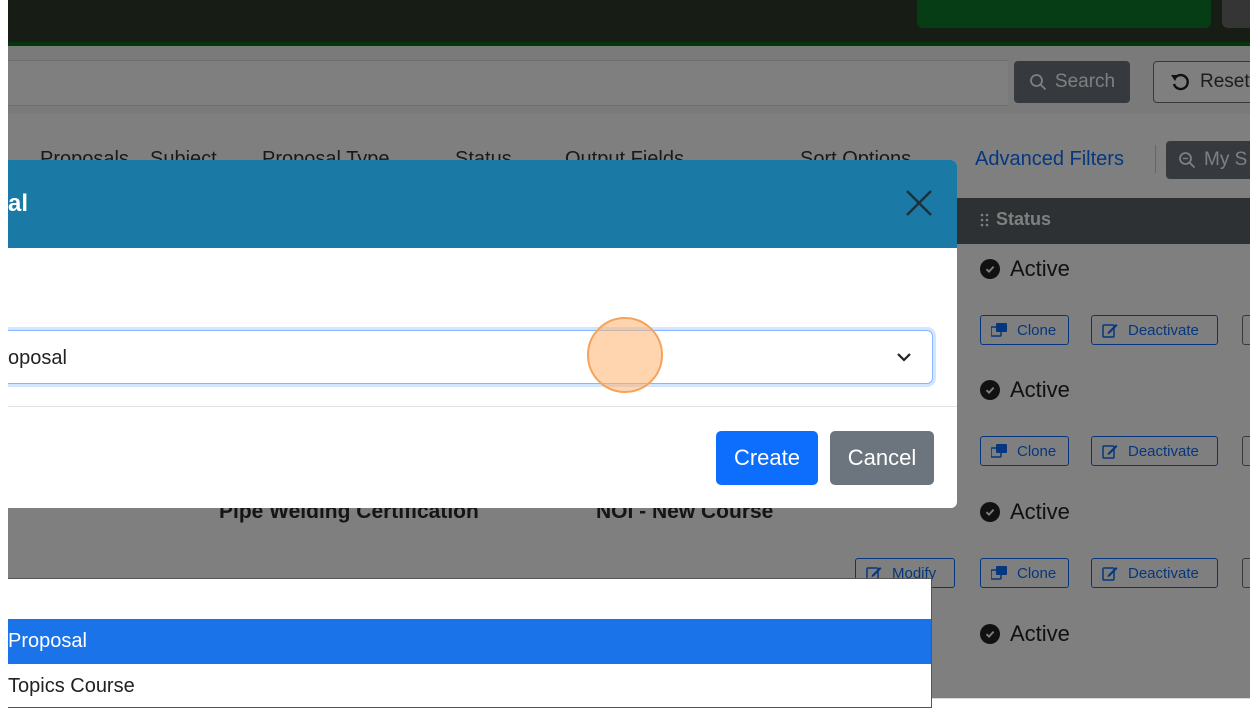  I want to click on modal-title: al, so click(18, 203).